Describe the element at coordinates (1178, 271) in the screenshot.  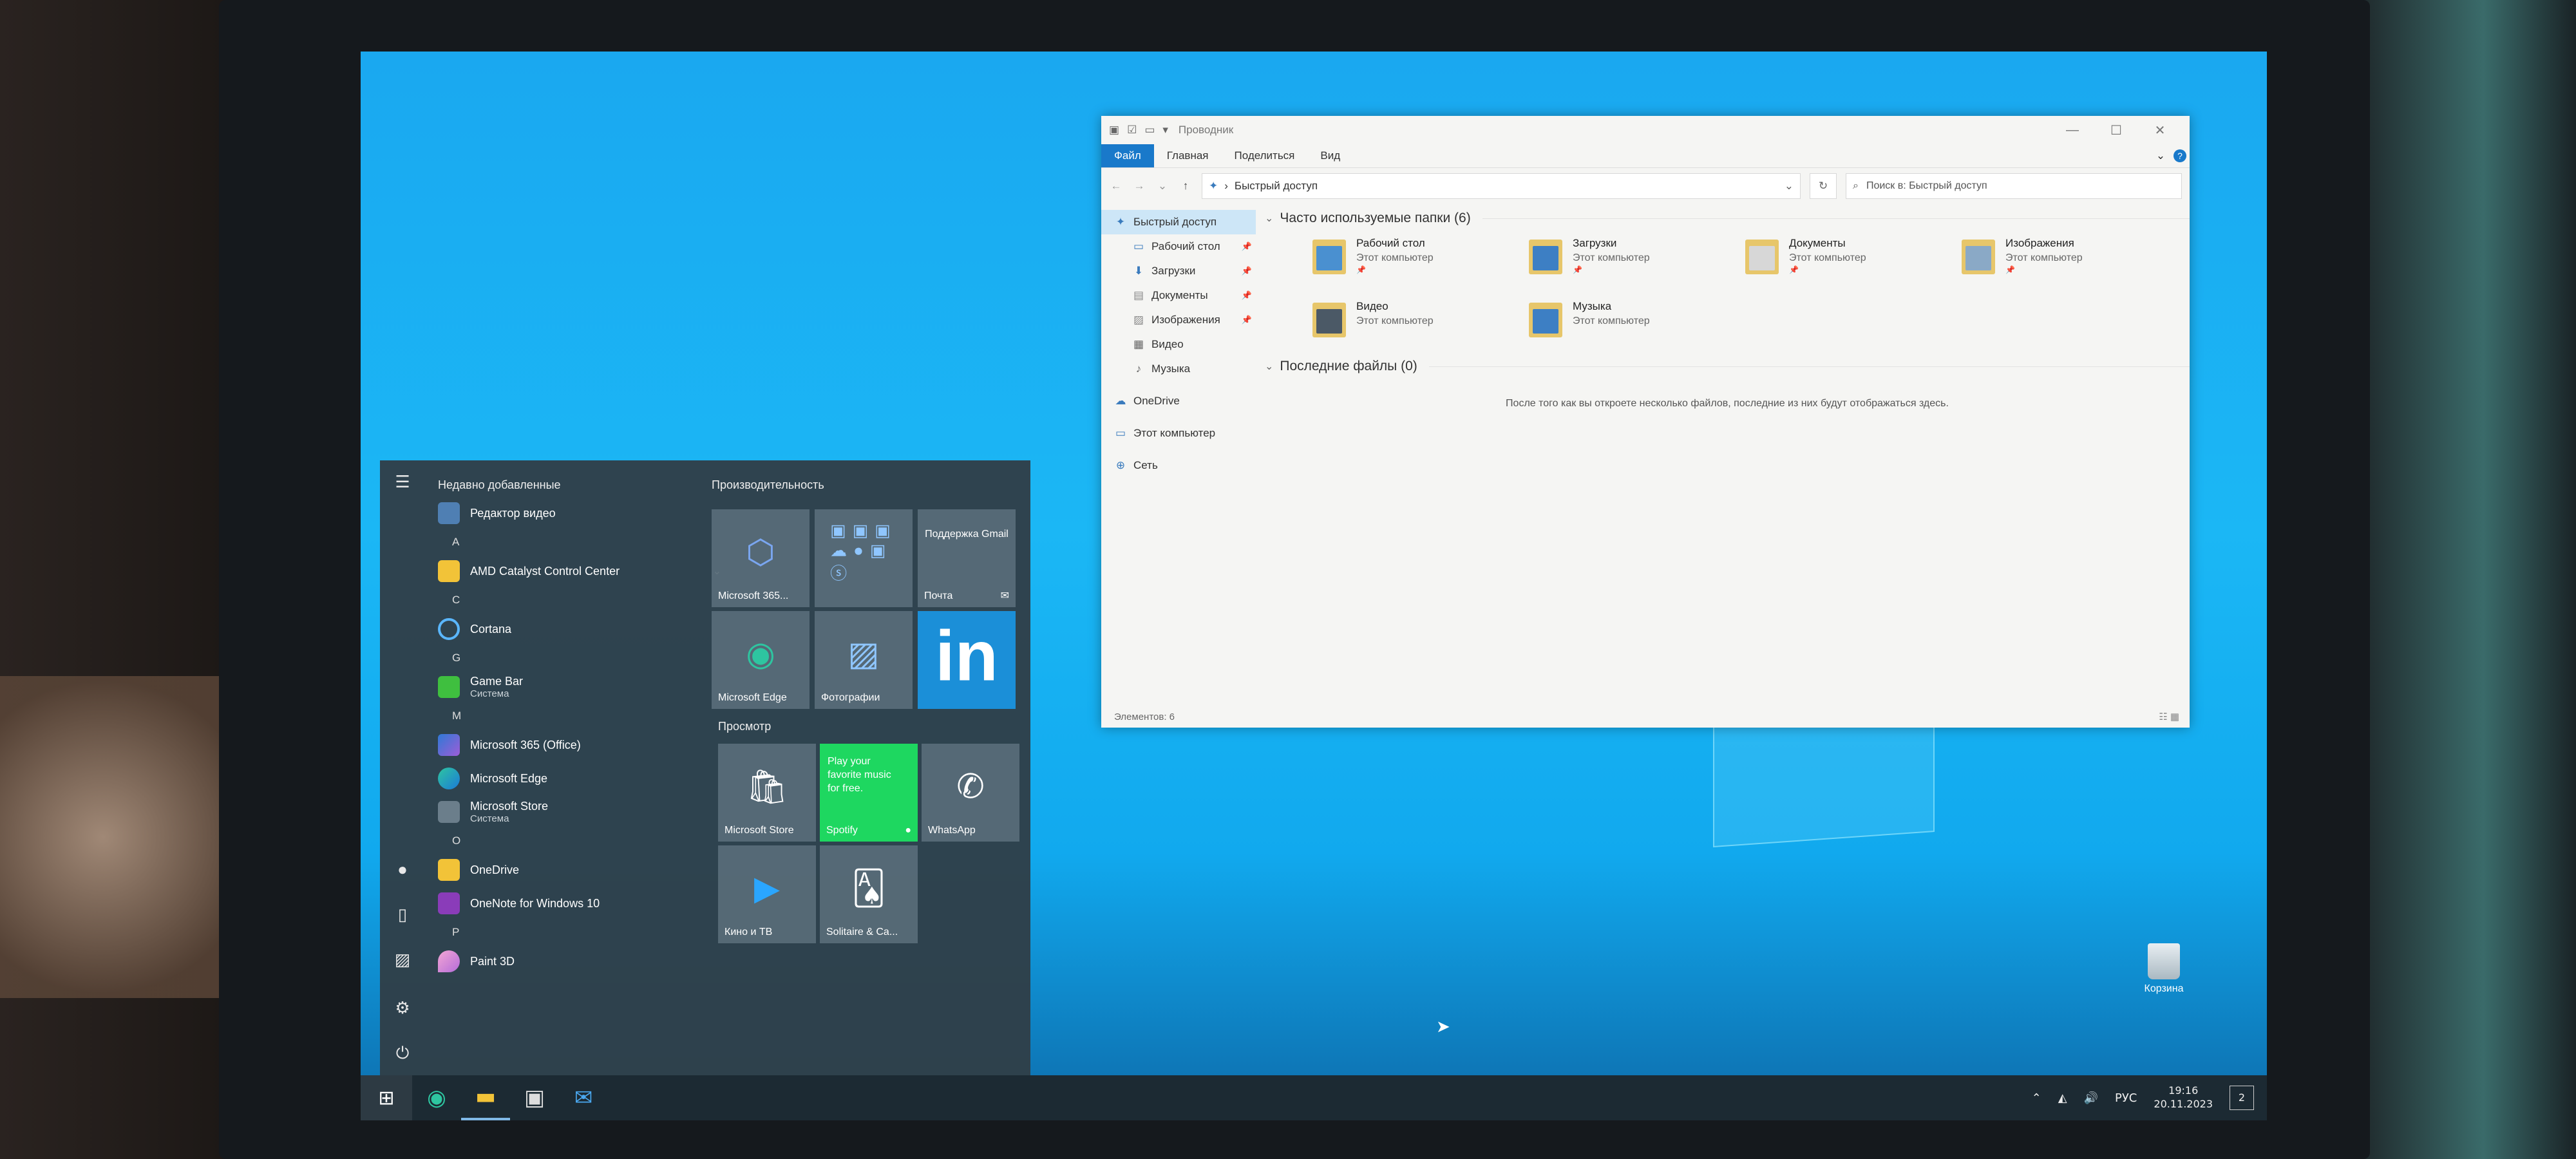
I see `nav-downloads: ⬇ Загрузки 📌` at that location.